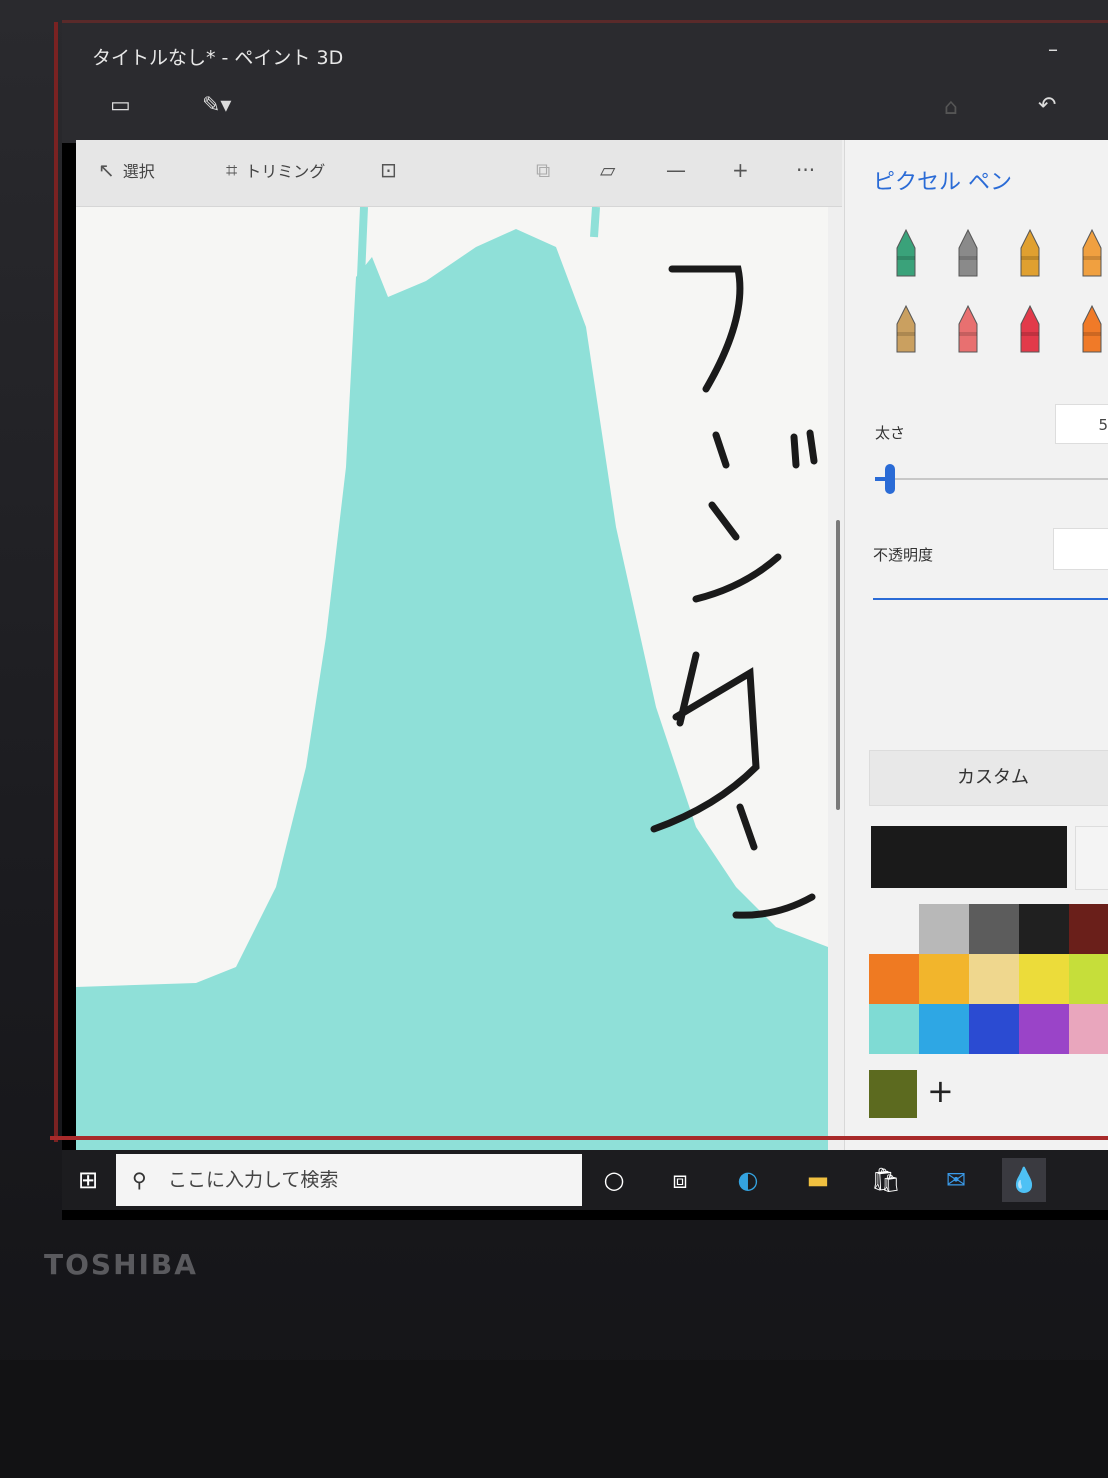 This screenshot has height=1478, width=1108. Describe the element at coordinates (956, 1180) in the screenshot. I see `mail-icon: ✉` at that location.